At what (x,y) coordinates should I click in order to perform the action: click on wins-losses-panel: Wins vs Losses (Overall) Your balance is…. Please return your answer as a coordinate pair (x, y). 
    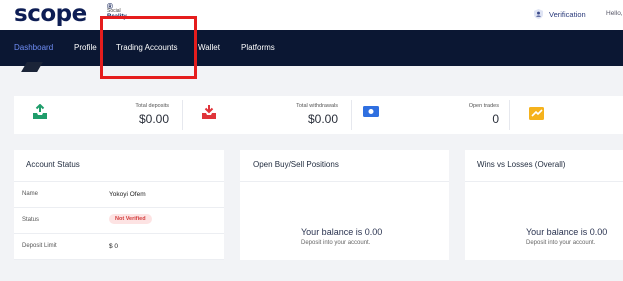
    Looking at the image, I should click on (544, 205).